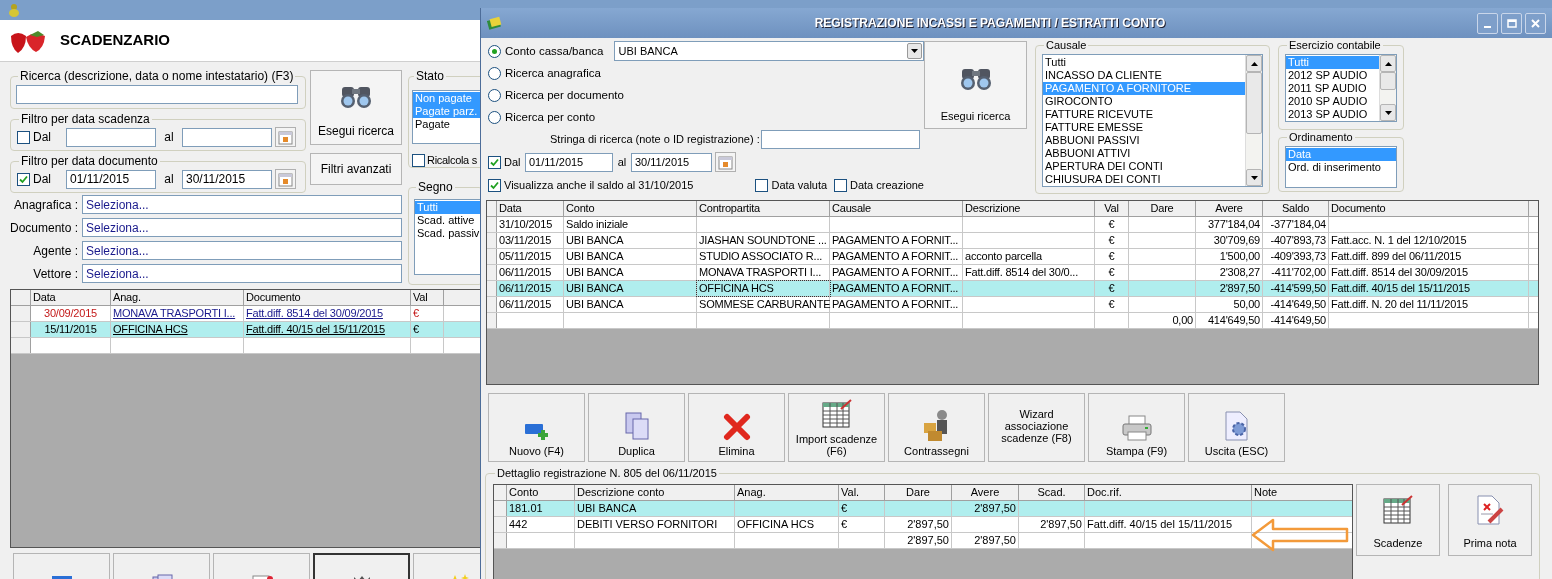  I want to click on column-header: Descrizione, so click(1029, 208).